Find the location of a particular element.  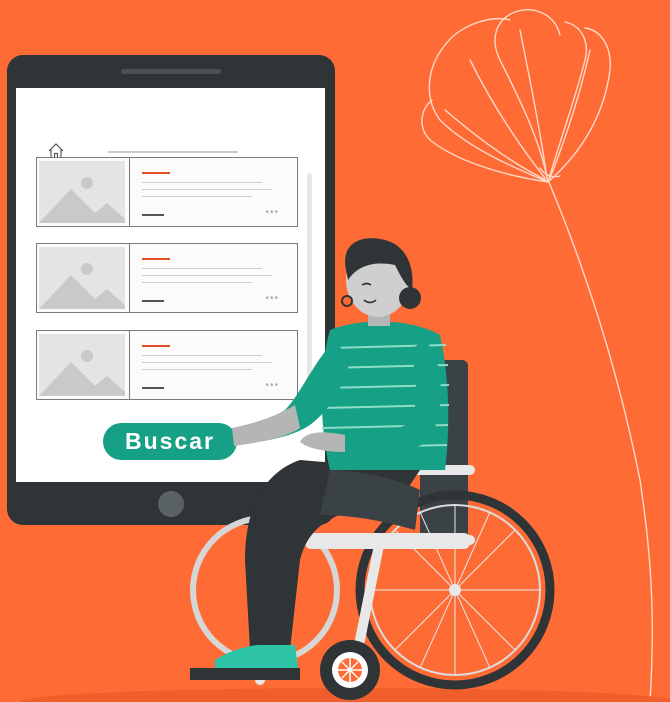

tablet-home-button is located at coordinates (171, 504).